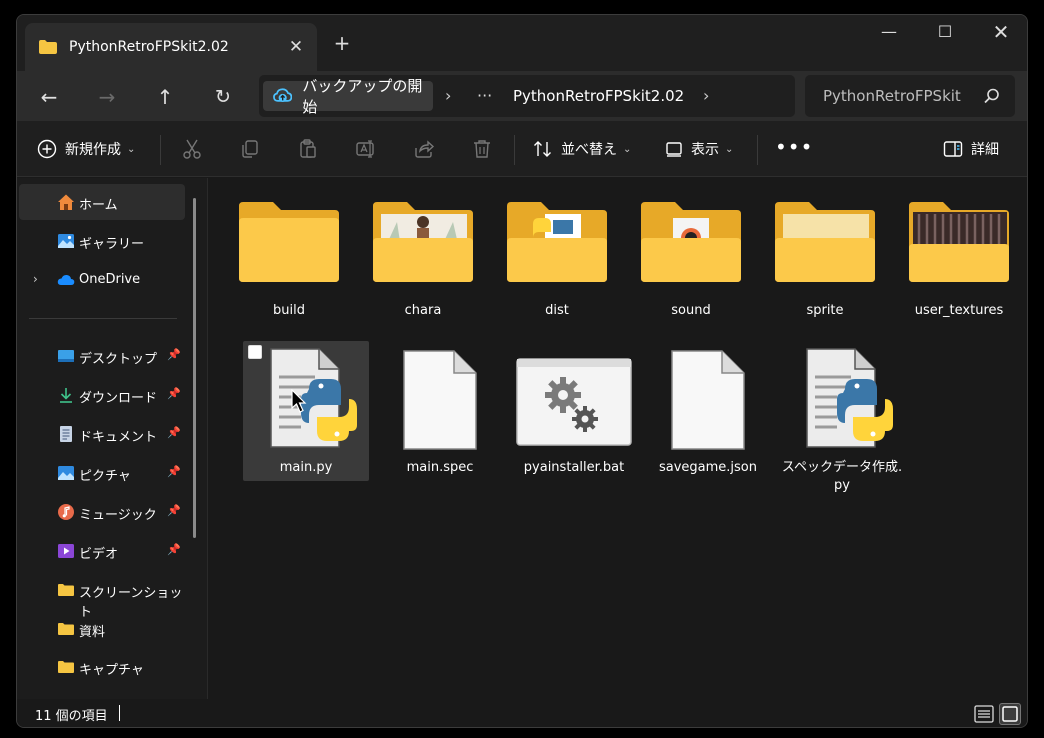 This screenshot has width=1044, height=738. I want to click on sidebar-item-videos: ビデオ 📌, so click(102, 551).